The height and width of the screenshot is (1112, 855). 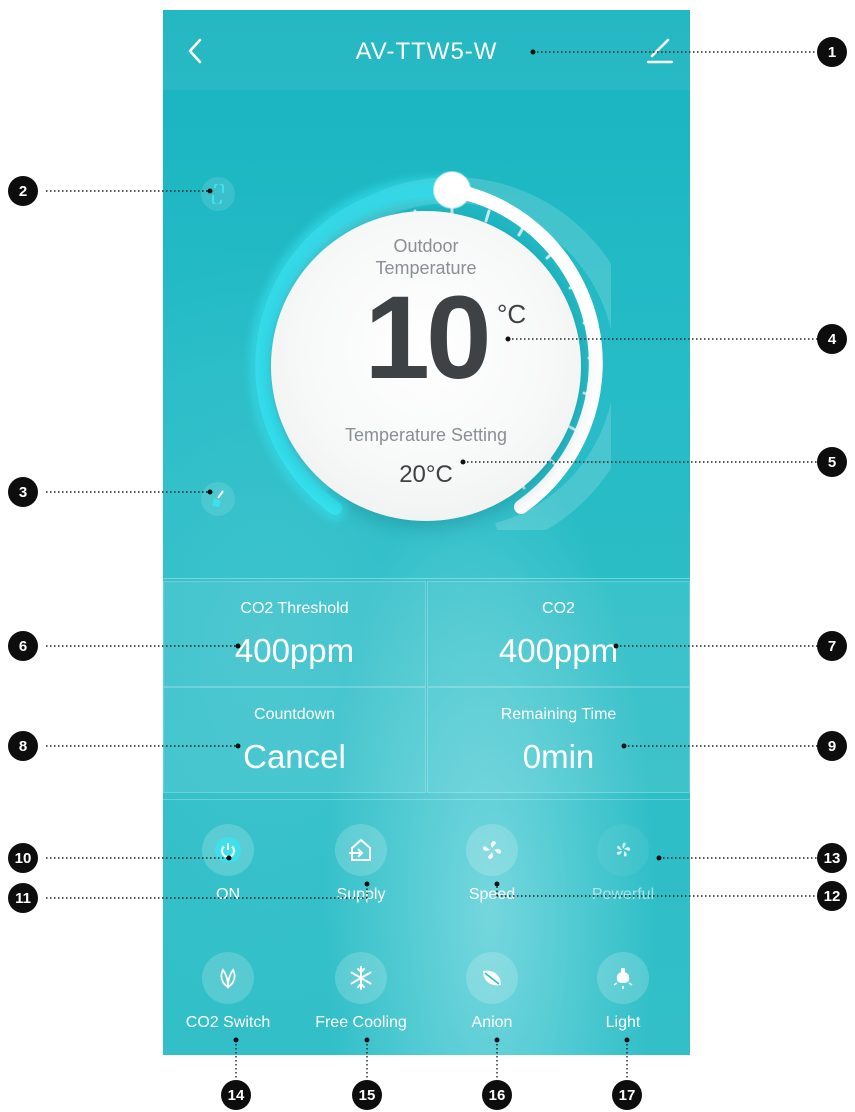 I want to click on callout-8: 8, so click(x=23, y=746).